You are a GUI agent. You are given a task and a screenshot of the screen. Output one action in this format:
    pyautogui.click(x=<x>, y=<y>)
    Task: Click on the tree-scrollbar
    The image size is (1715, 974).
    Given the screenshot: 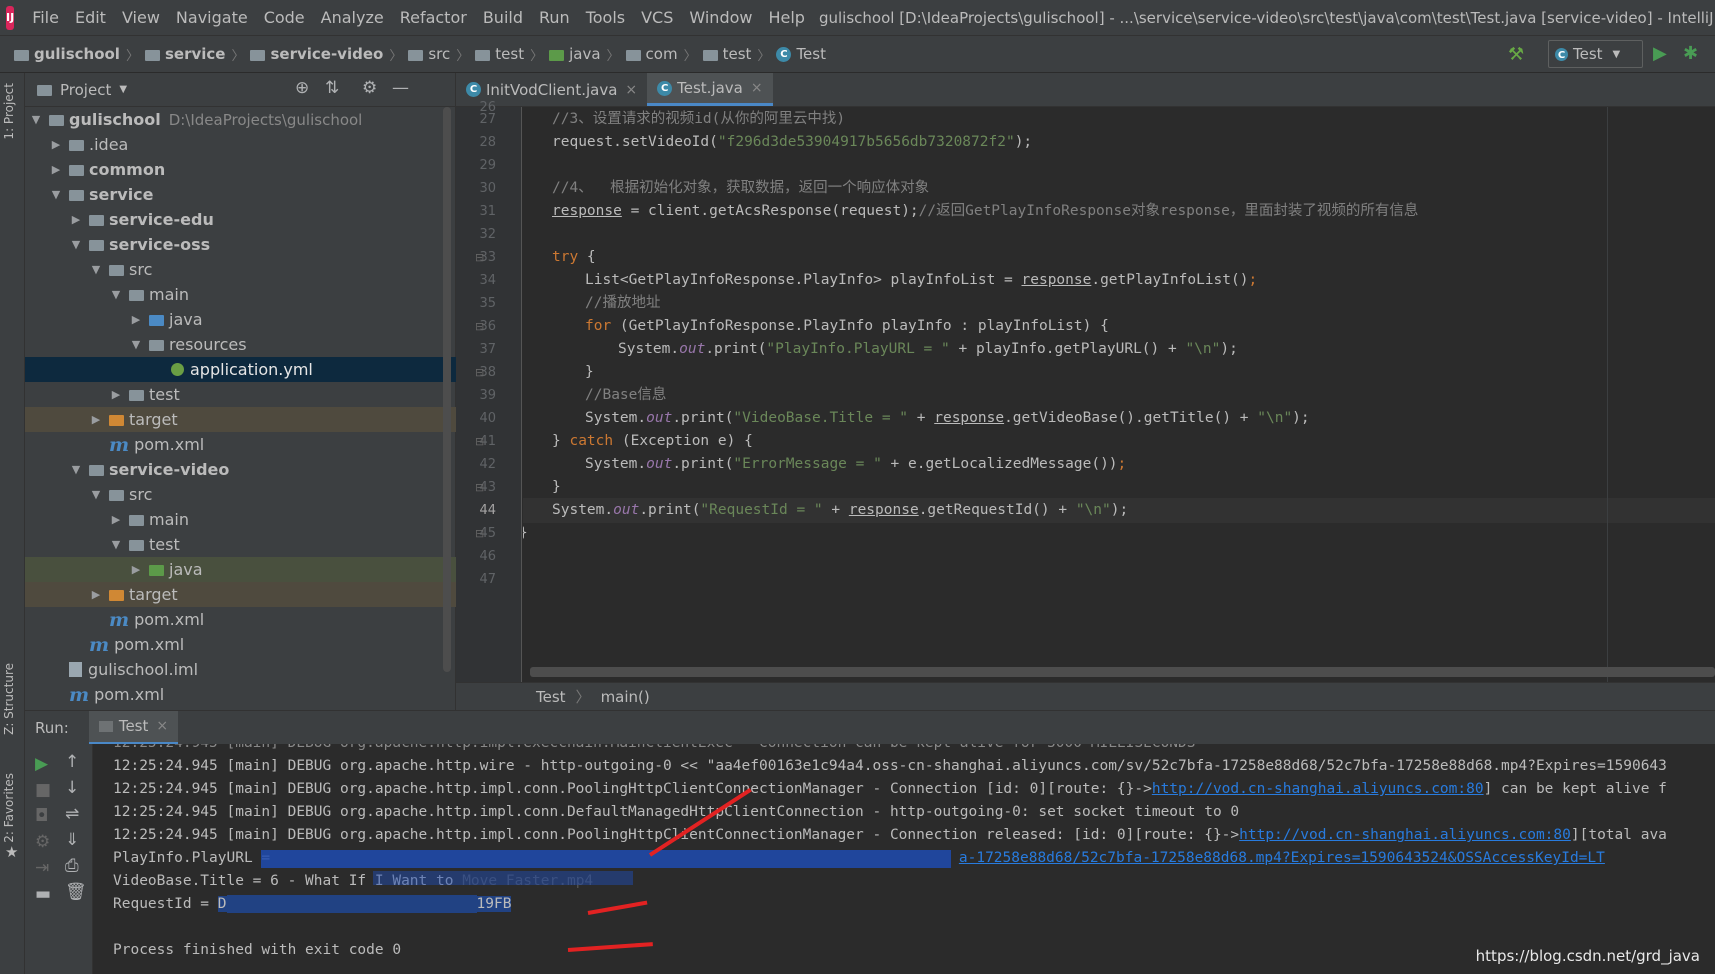 What is the action you would take?
    pyautogui.click(x=447, y=389)
    